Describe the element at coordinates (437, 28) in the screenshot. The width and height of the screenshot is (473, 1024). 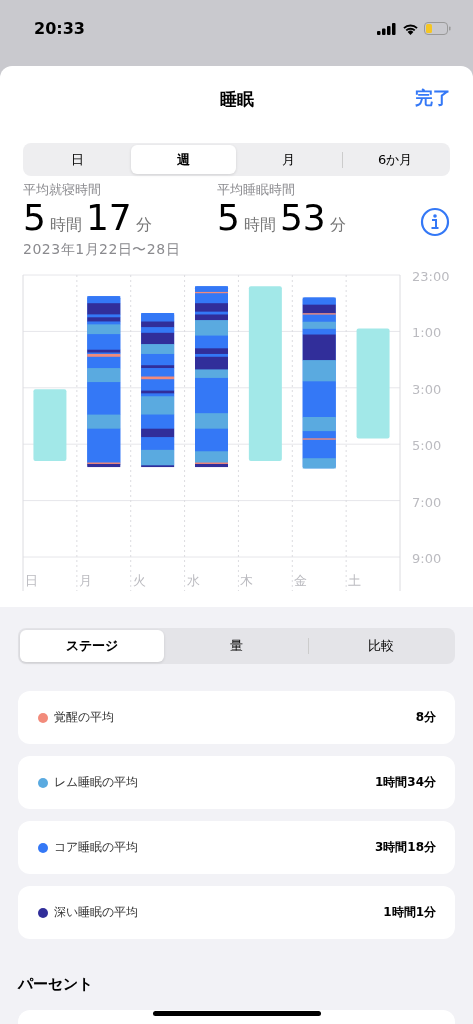
I see `battery-icon` at that location.